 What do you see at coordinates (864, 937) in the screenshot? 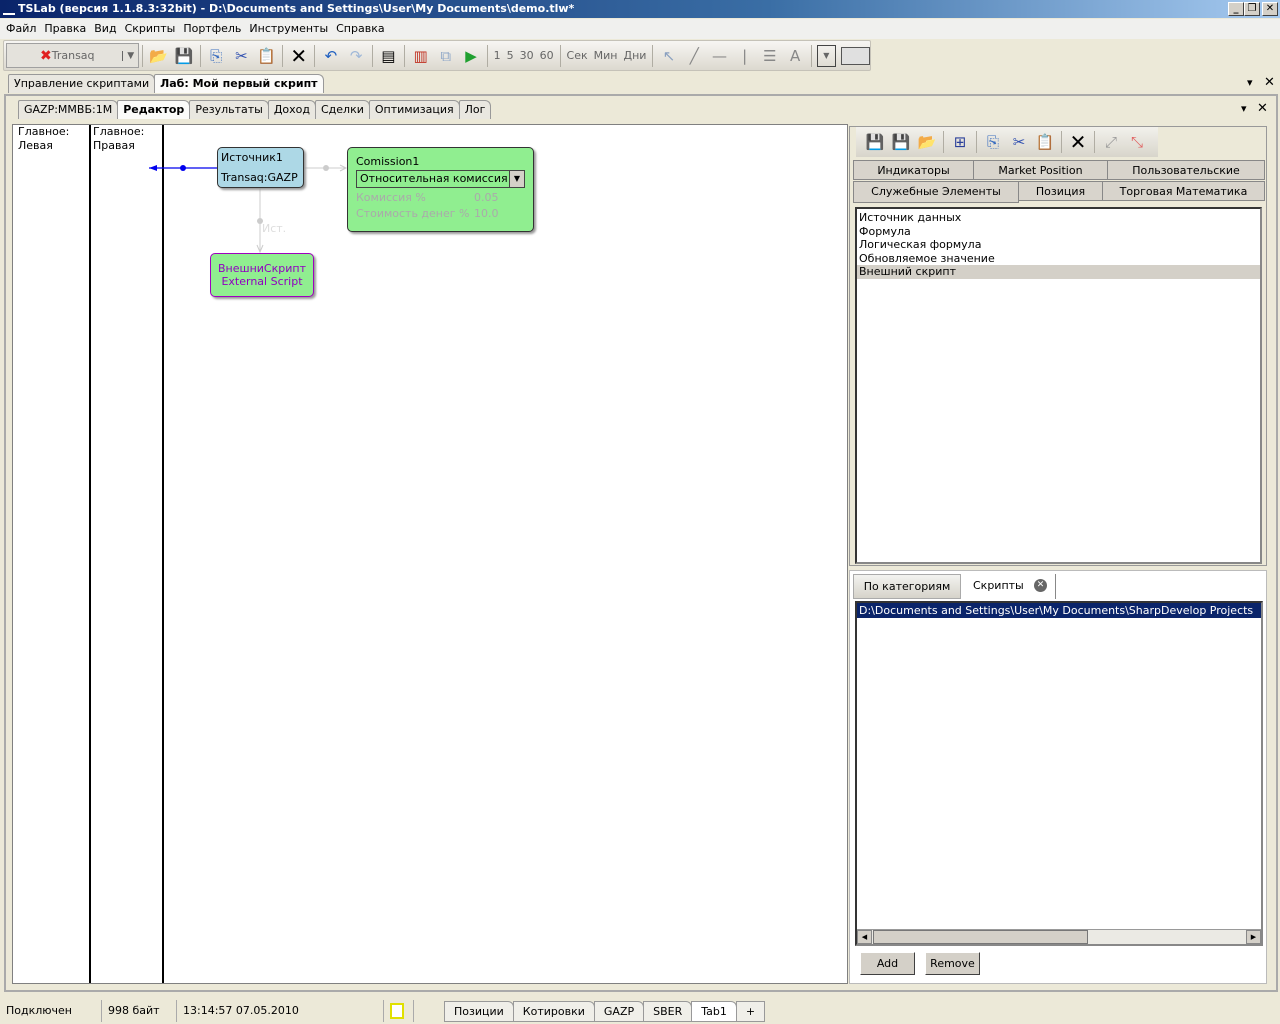
I see `scroll-left-icon: ◀` at bounding box center [864, 937].